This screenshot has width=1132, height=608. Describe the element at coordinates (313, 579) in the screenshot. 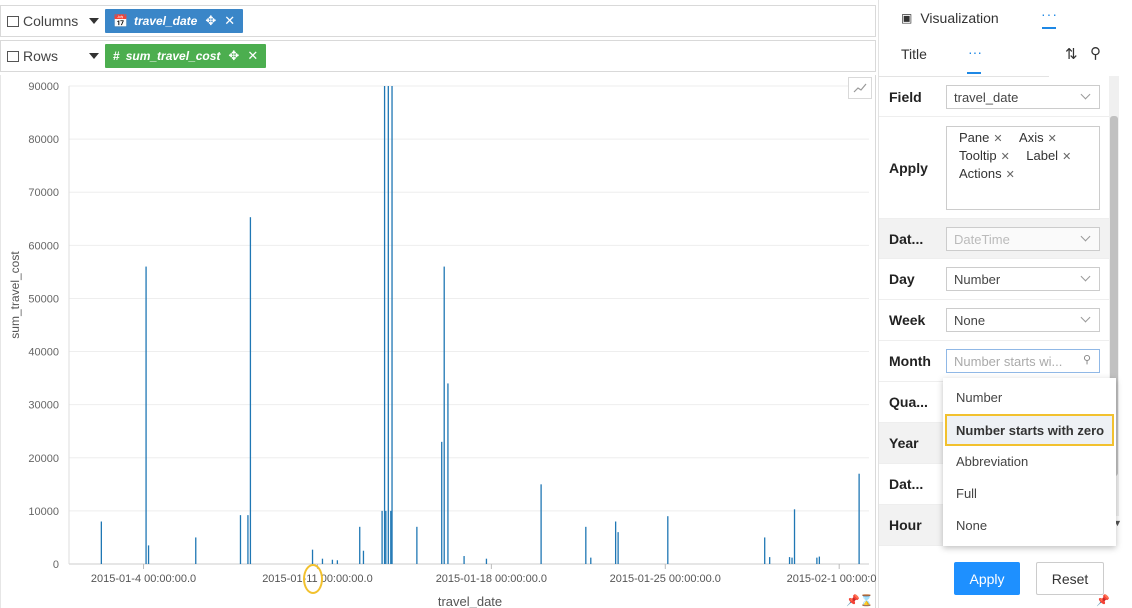

I see `highlight-circle` at that location.